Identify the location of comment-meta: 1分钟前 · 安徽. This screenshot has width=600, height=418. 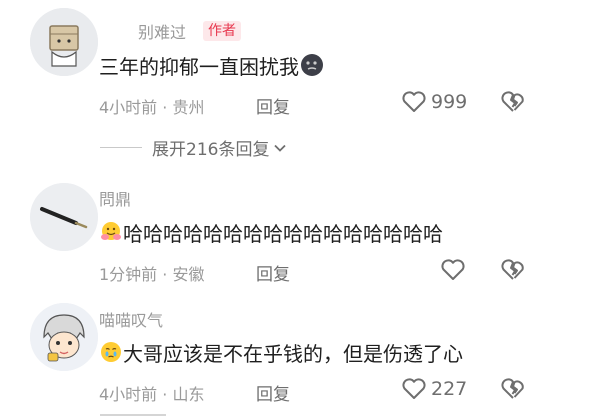
(151, 273).